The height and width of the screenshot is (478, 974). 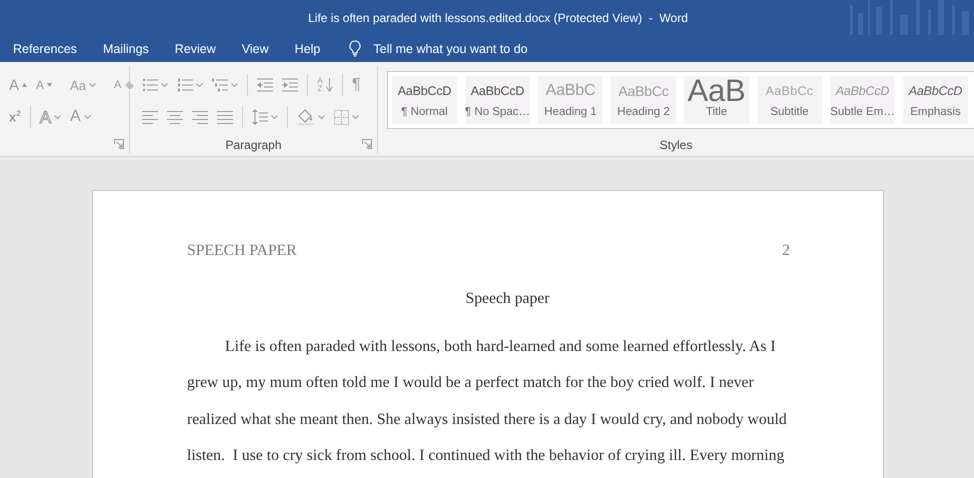 What do you see at coordinates (255, 48) in the screenshot?
I see `ribbon-tab: View` at bounding box center [255, 48].